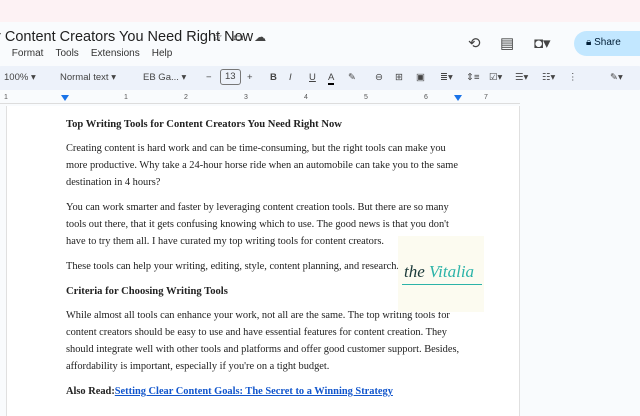 The image size is (640, 416). I want to click on menu-tools: Tools, so click(66, 53).